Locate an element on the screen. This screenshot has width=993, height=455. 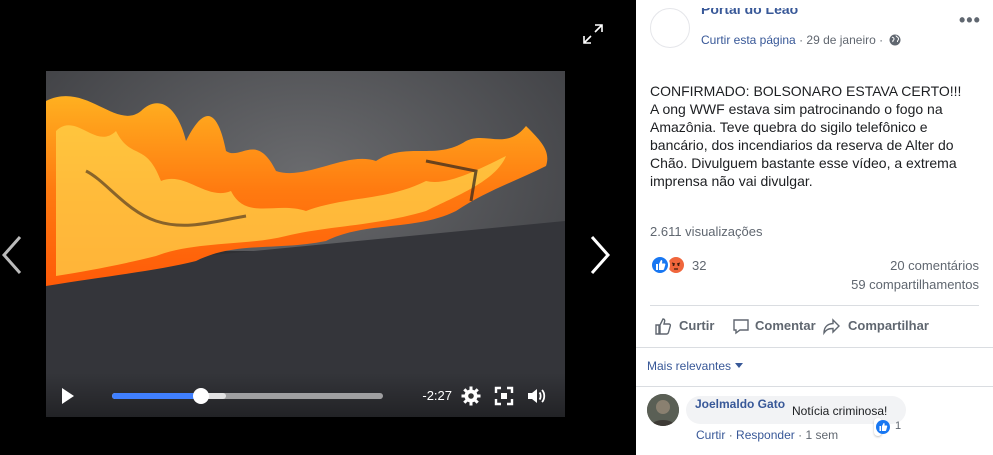
comment-reaction-badge: 1 is located at coordinates (887, 427).